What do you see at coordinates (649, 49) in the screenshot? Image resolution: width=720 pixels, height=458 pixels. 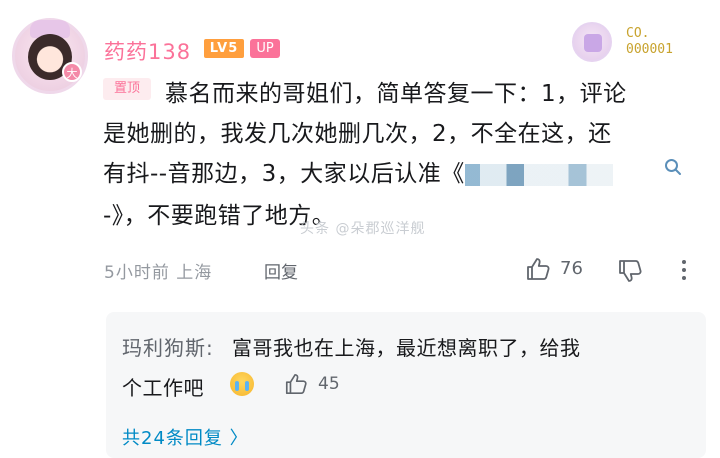 I see `fan-medal-line2: 000001` at bounding box center [649, 49].